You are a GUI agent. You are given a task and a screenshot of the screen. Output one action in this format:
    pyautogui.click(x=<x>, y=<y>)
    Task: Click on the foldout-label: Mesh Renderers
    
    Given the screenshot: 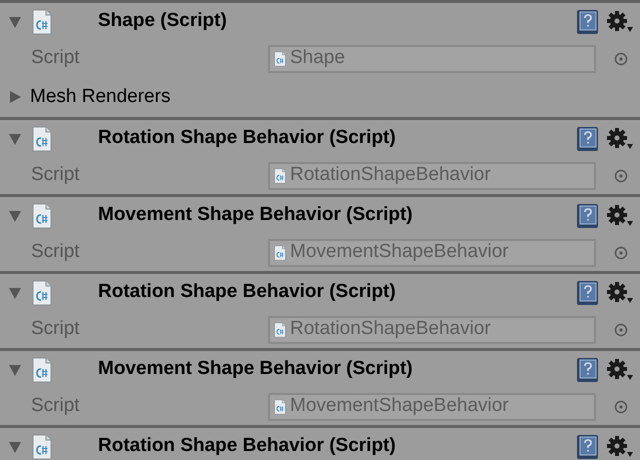 What is the action you would take?
    pyautogui.click(x=100, y=97)
    